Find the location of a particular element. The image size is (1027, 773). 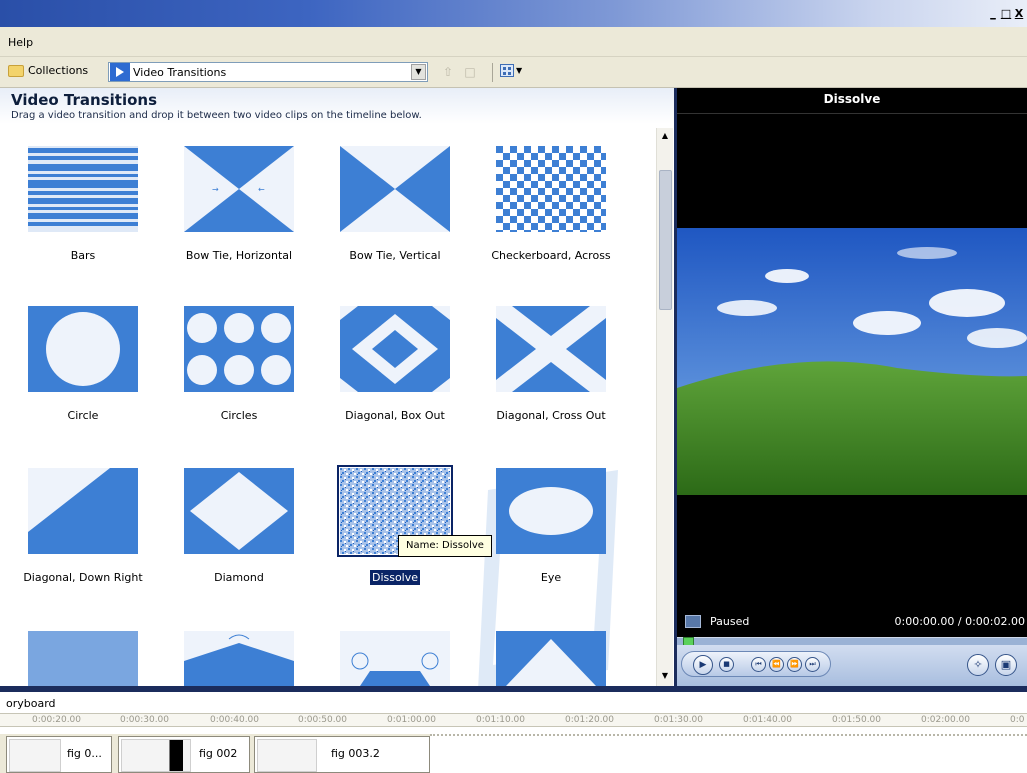

transition-label: Eye is located at coordinates (551, 577).